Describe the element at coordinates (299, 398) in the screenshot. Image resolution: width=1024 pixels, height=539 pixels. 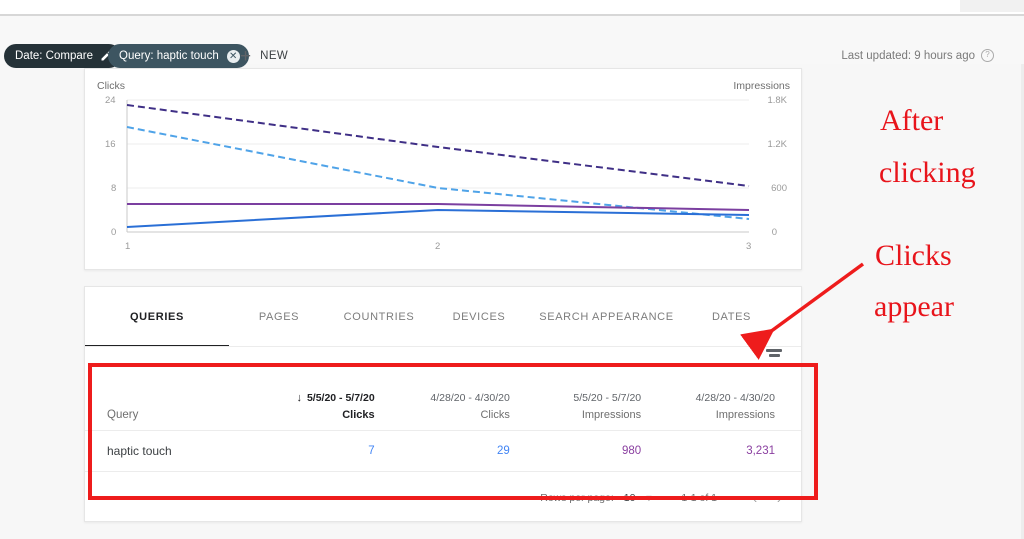
I see `sort-arrow-icon: ↓` at that location.